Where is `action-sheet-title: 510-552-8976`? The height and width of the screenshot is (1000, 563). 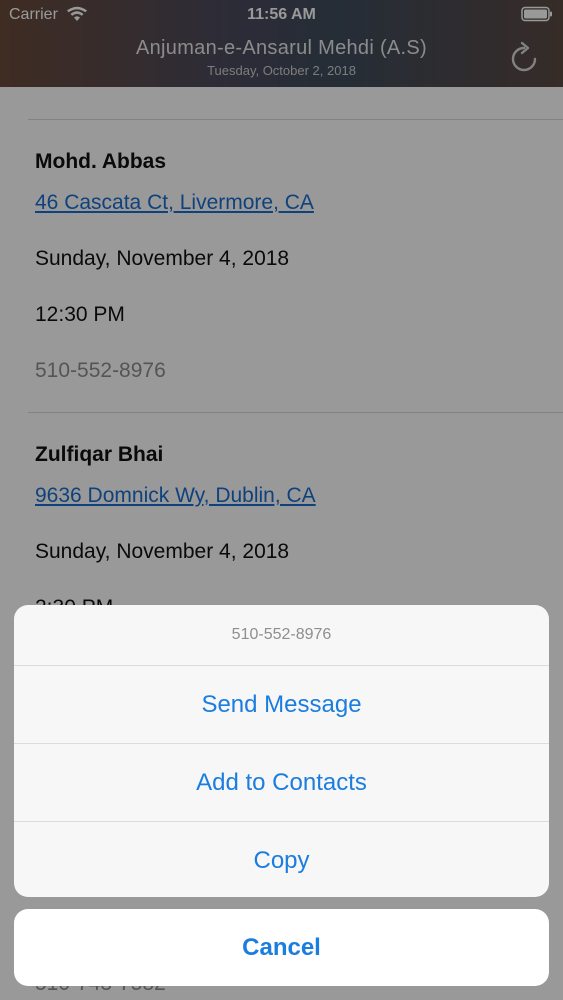 action-sheet-title: 510-552-8976 is located at coordinates (281, 635).